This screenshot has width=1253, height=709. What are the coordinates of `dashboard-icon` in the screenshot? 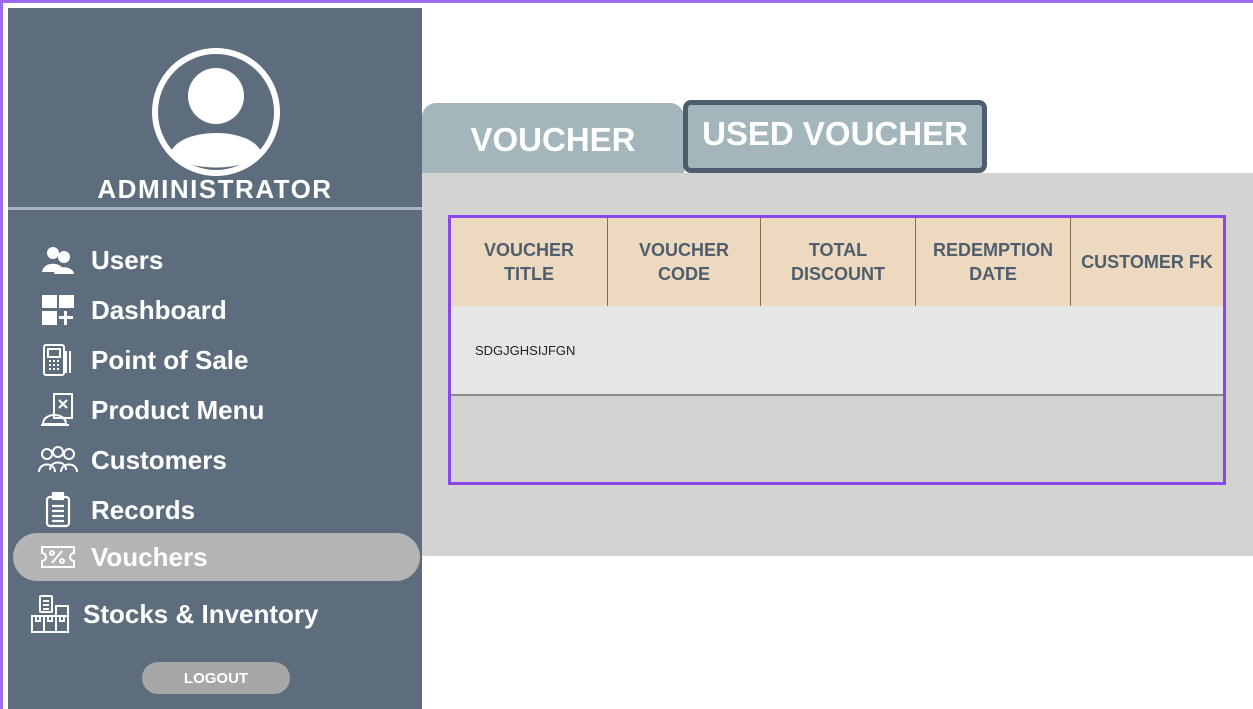 It's located at (58, 310).